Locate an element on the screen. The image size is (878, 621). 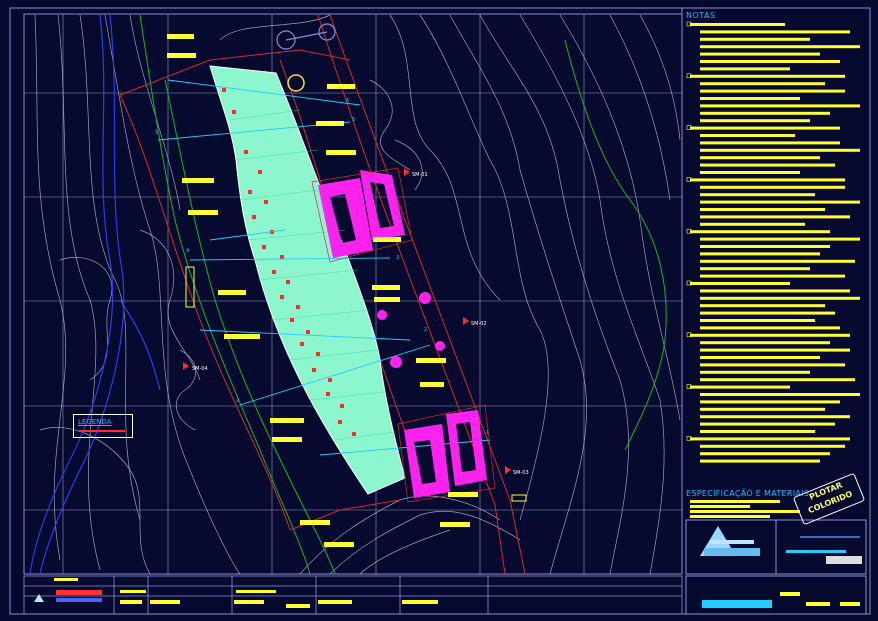
marker-label-sm04: SM-04 is located at coordinates (200, 369).